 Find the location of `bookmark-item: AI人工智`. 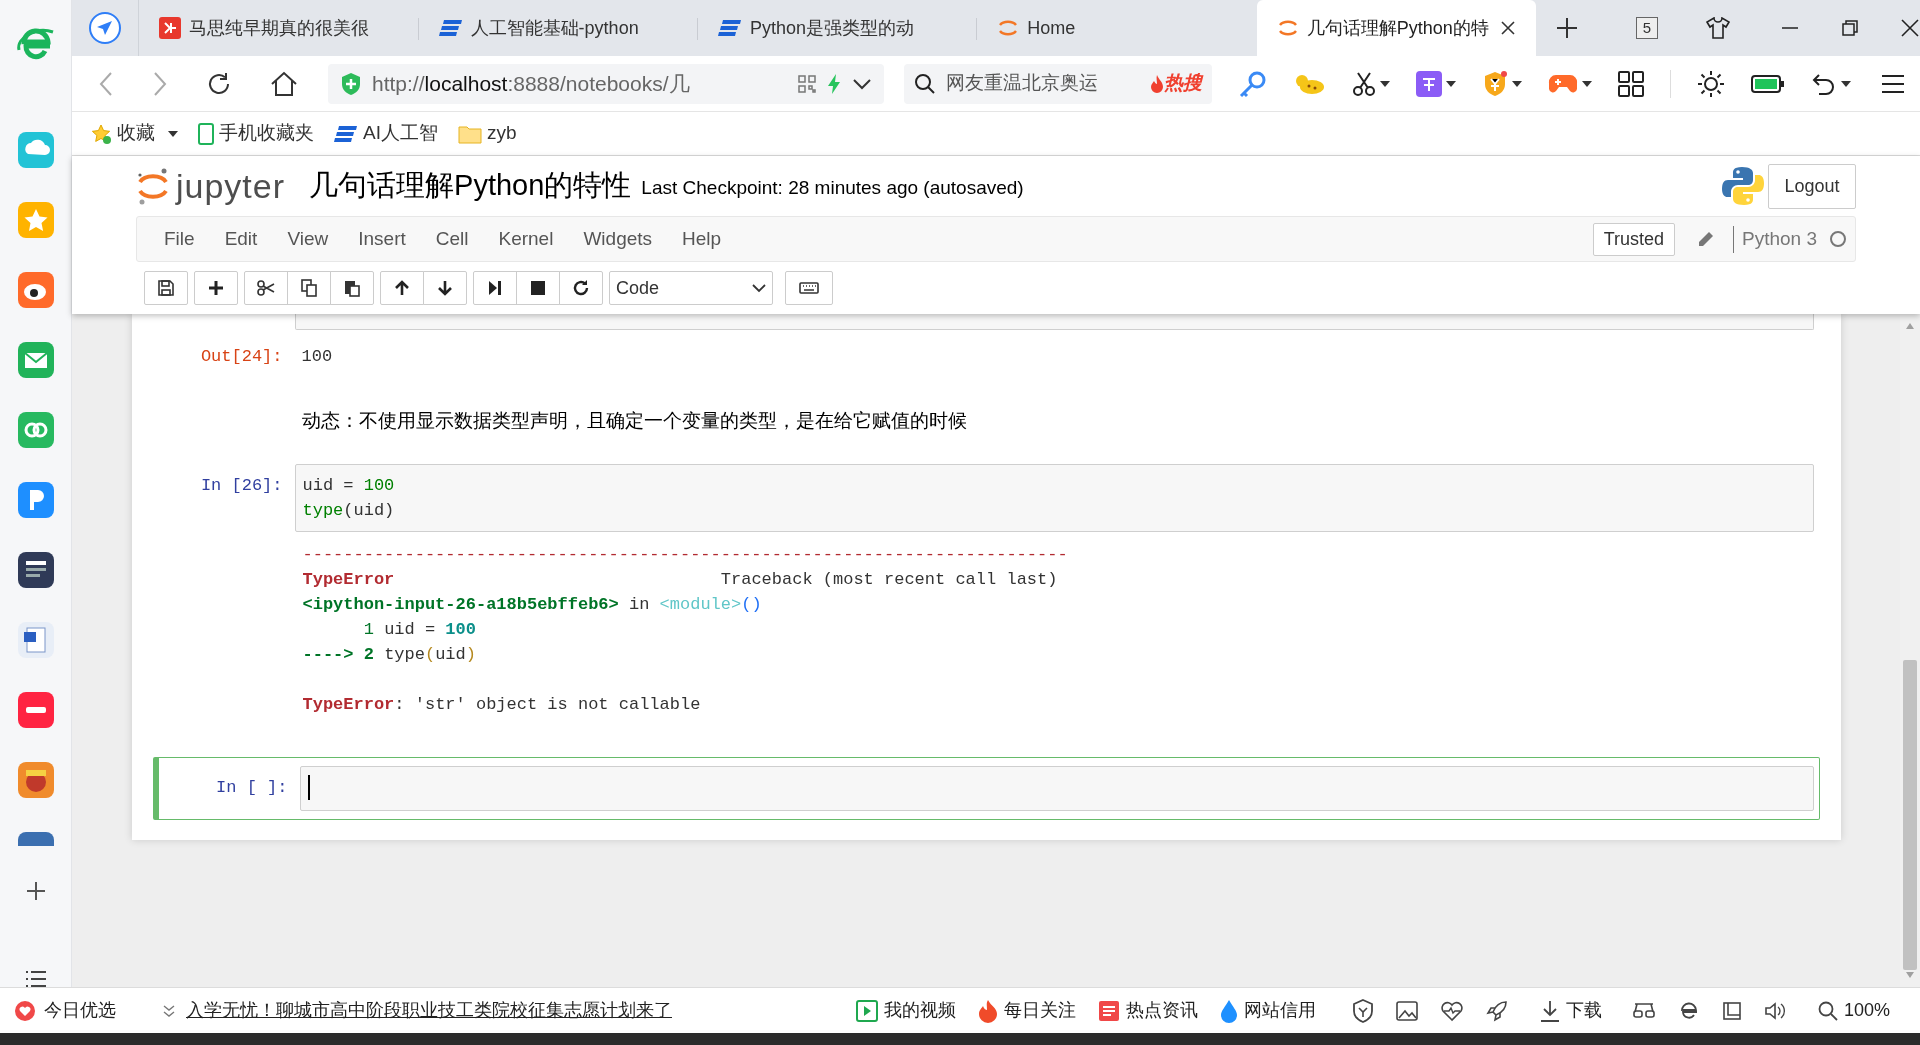

bookmark-item: AI人工智 is located at coordinates (386, 133).